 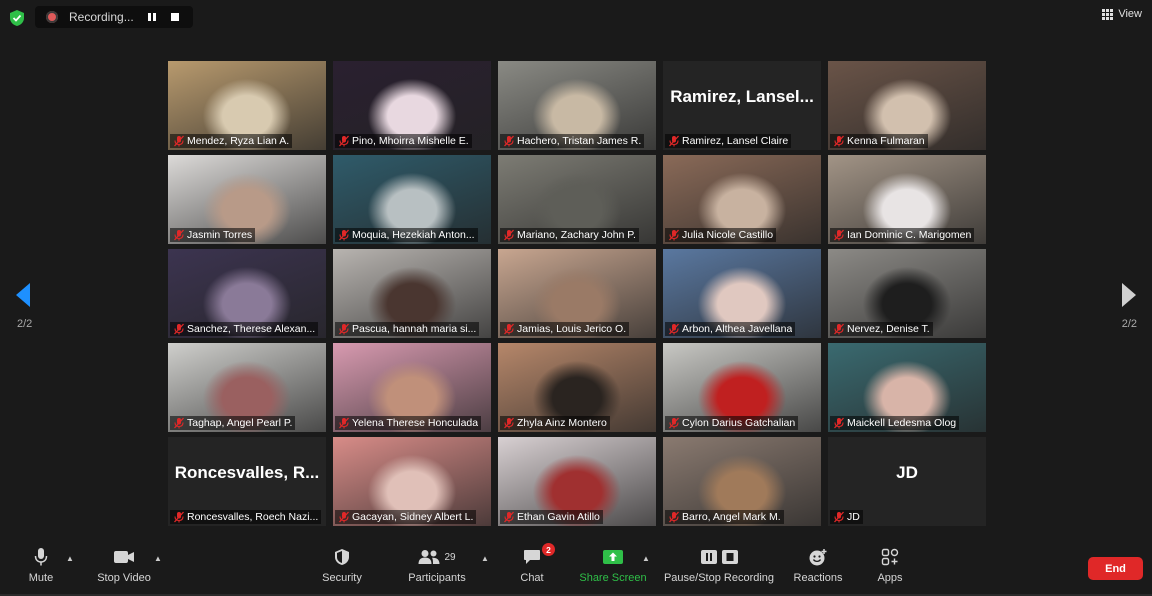 What do you see at coordinates (735, 141) in the screenshot?
I see `participant-name: Ramirez, Lansel Claire` at bounding box center [735, 141].